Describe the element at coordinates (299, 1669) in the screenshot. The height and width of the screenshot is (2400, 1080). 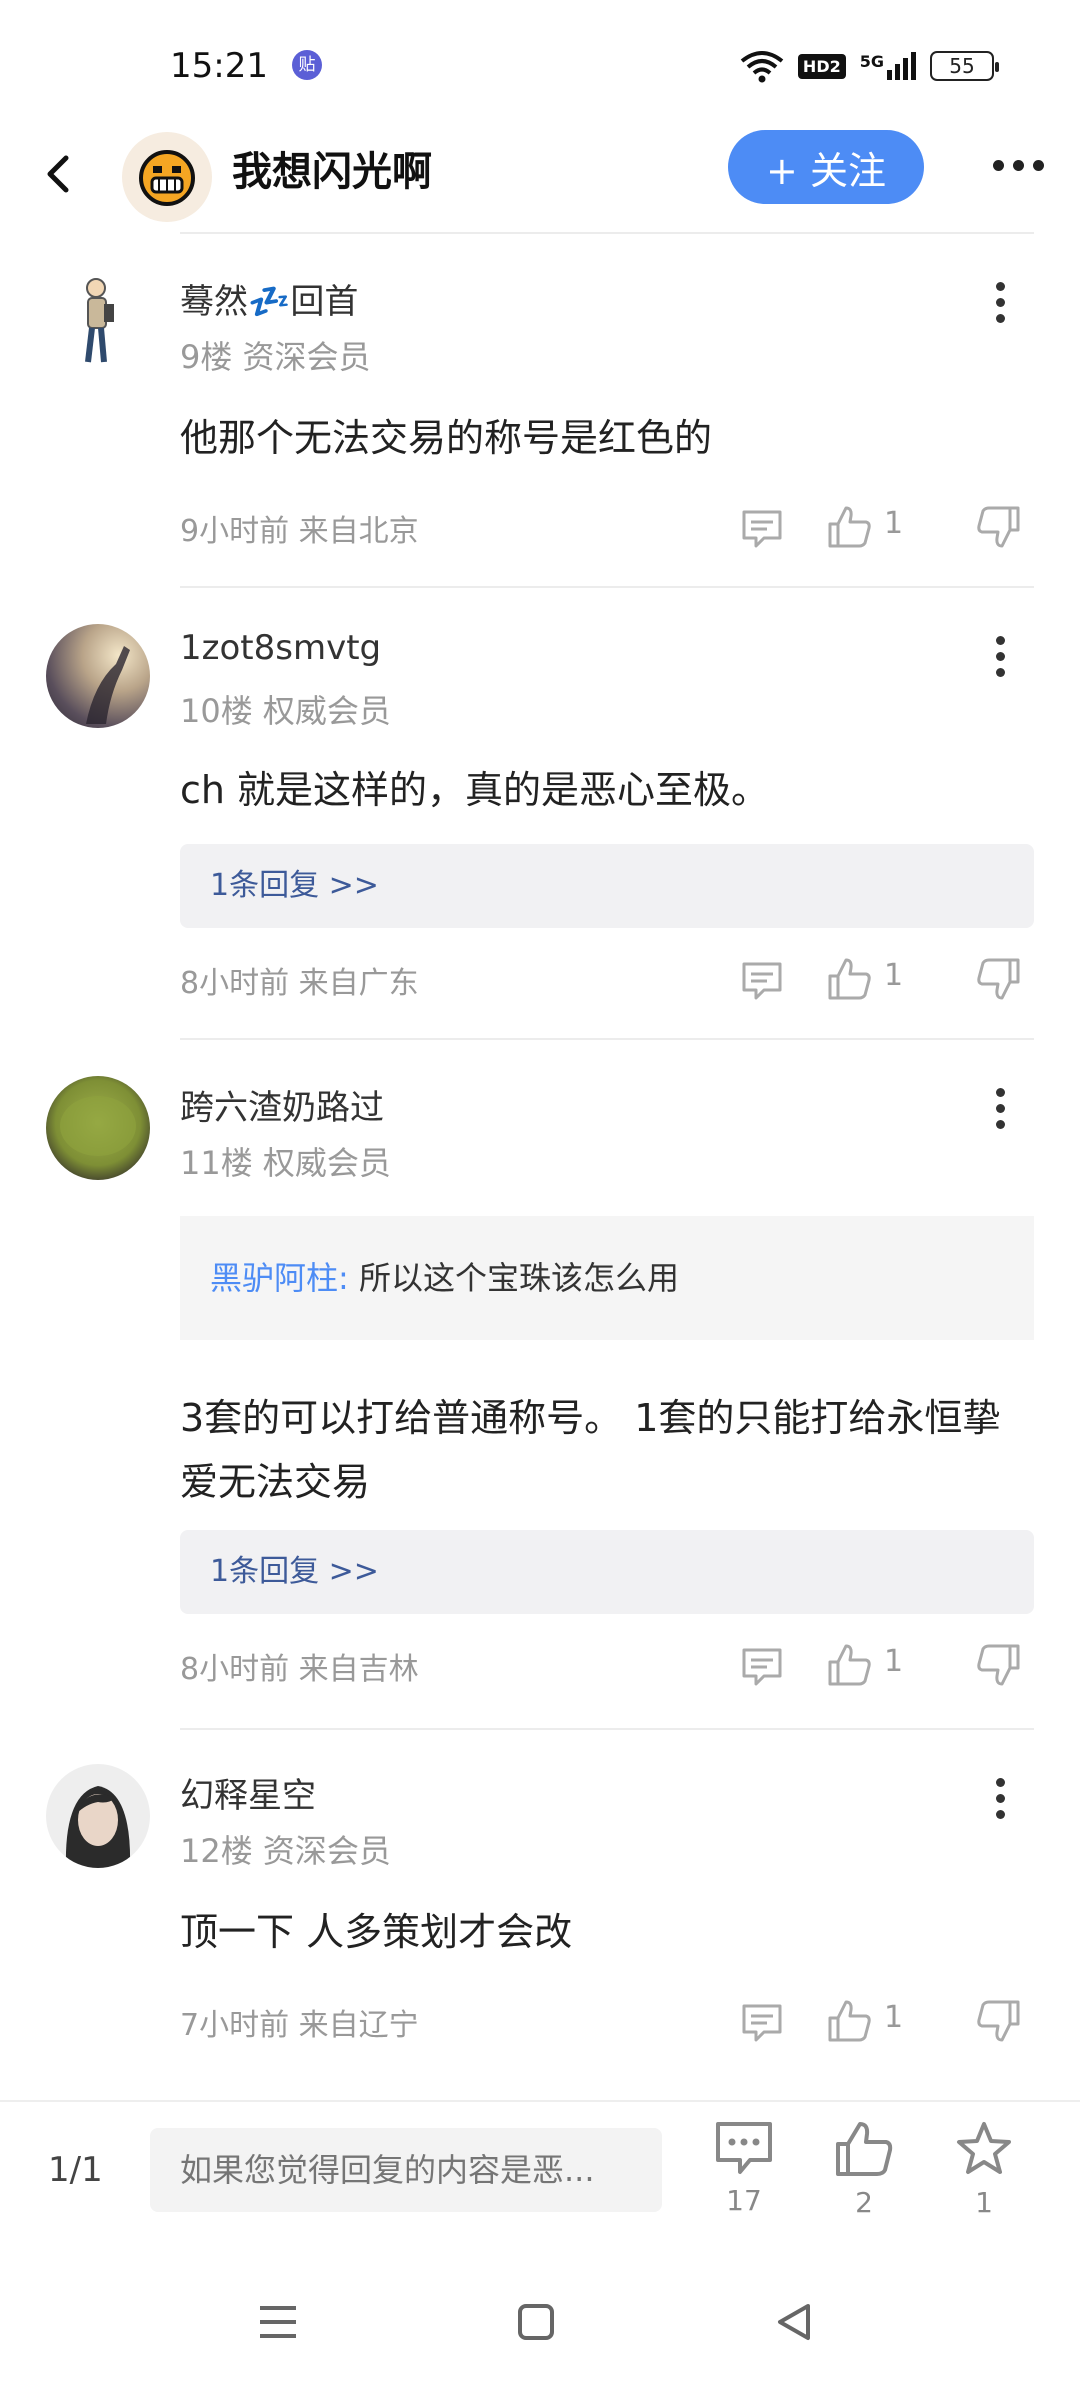
I see `post-meta: 8小时前 来自吉林` at that location.